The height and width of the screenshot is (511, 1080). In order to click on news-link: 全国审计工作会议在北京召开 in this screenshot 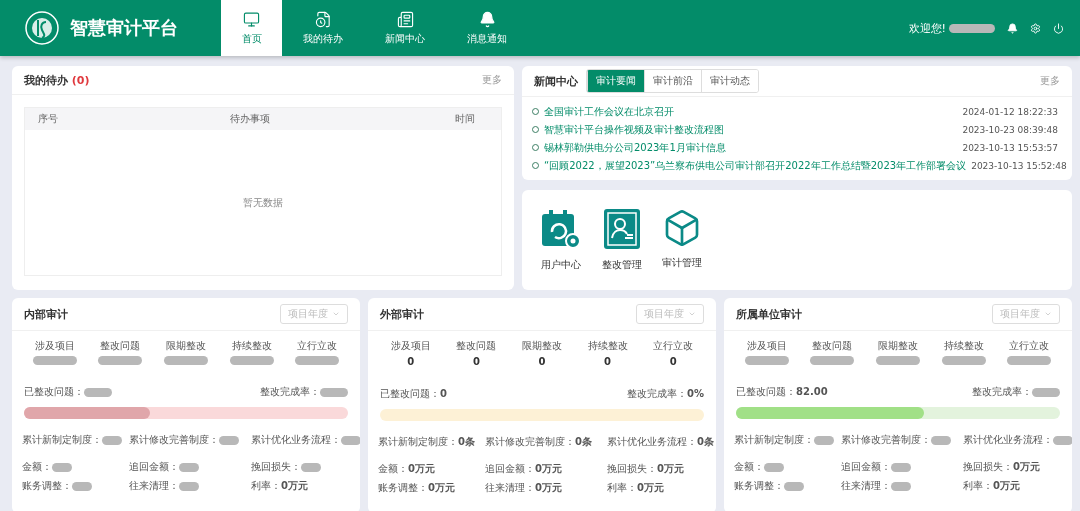, I will do `click(751, 111)`.